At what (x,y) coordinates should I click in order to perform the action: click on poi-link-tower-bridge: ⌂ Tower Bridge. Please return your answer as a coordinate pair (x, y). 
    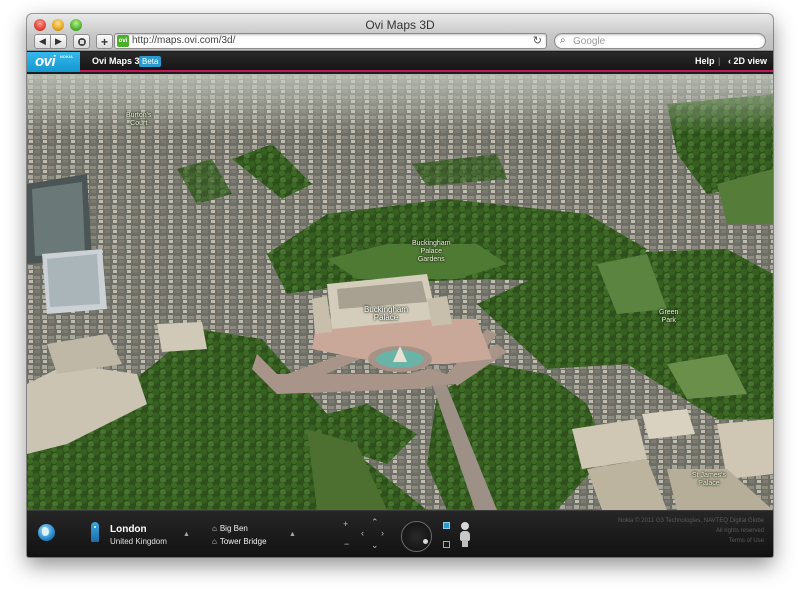
    Looking at the image, I should click on (239, 541).